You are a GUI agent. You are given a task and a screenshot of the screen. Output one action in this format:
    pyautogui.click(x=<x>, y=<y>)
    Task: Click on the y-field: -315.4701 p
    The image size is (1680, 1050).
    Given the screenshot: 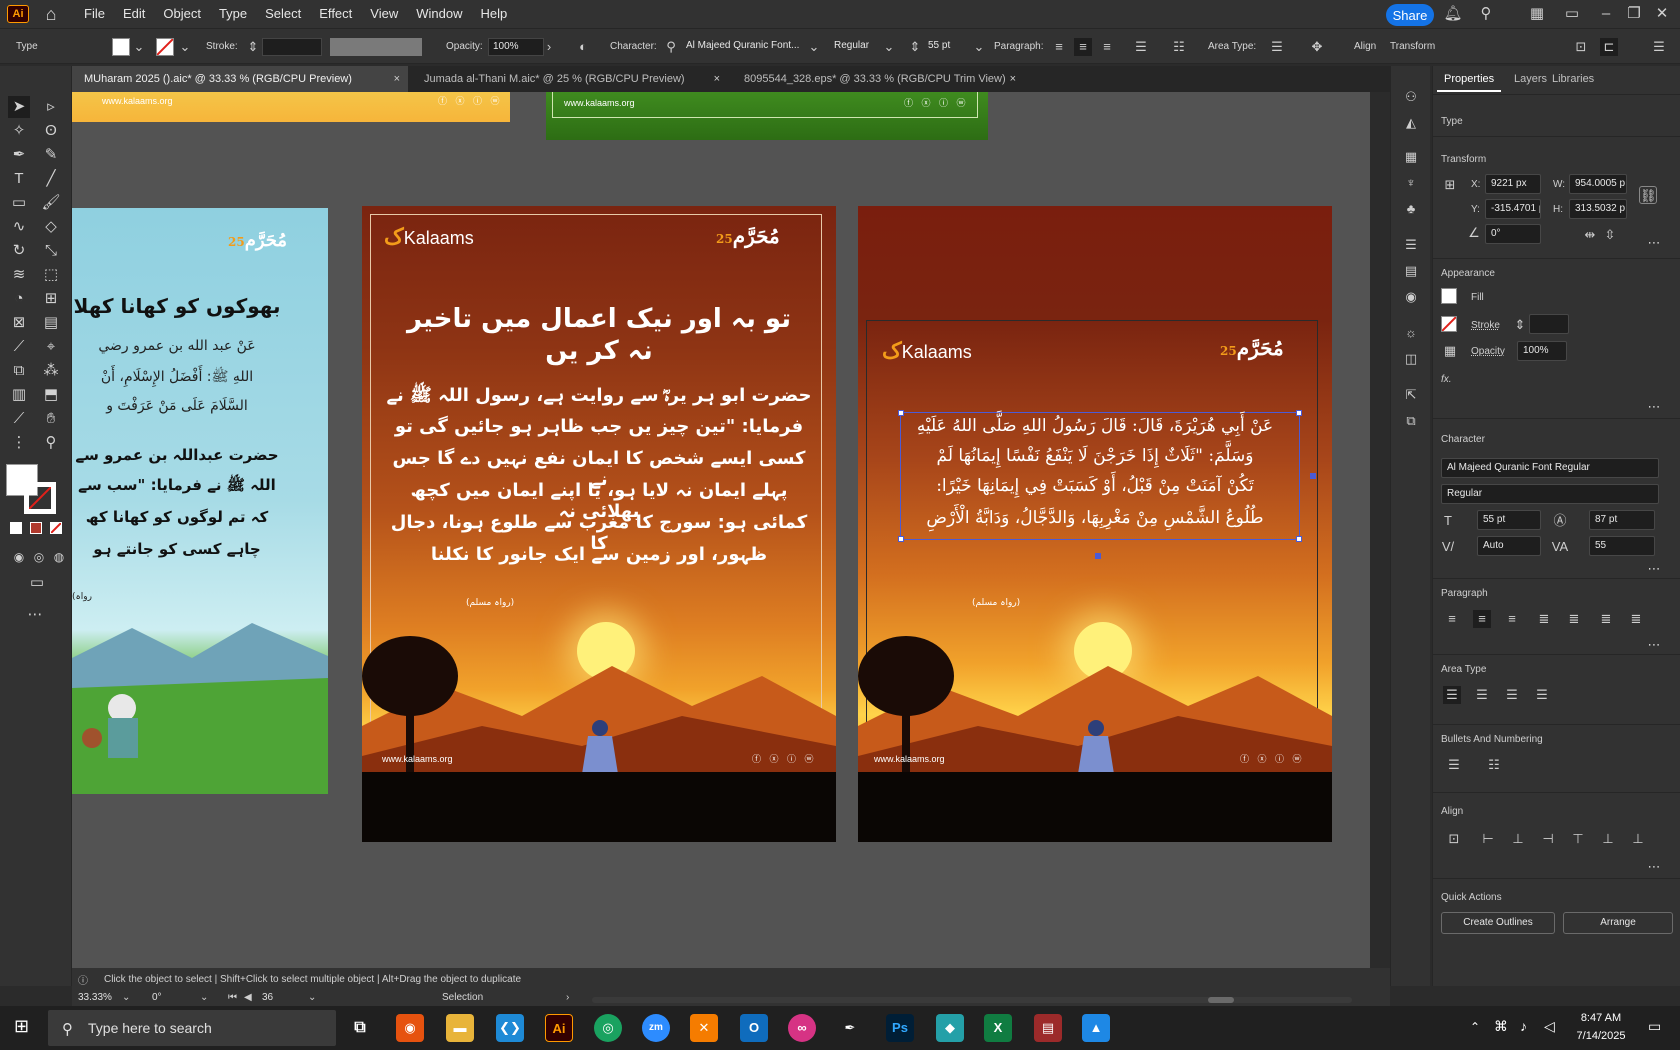 What is the action you would take?
    pyautogui.click(x=1513, y=209)
    